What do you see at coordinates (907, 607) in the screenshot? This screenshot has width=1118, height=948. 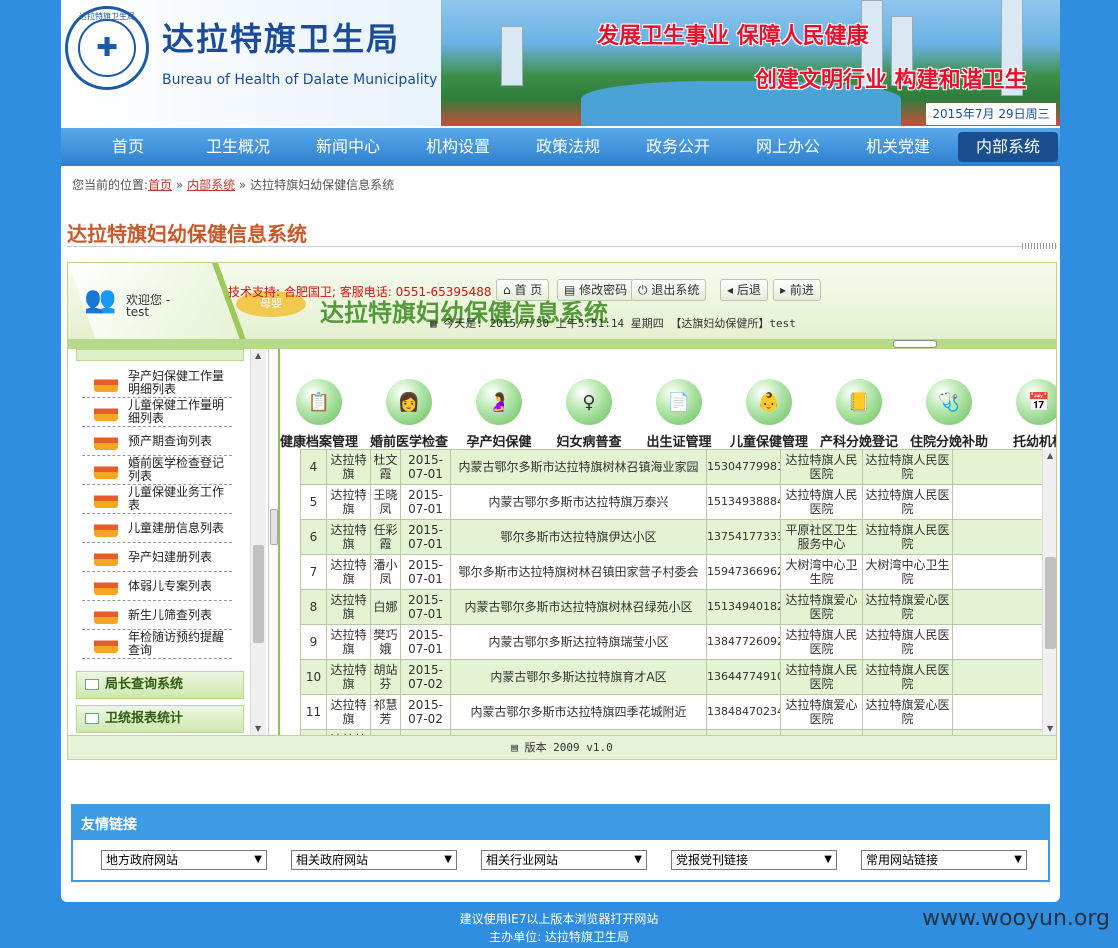 I see `table-cell: 达拉特旗爱心医院` at bounding box center [907, 607].